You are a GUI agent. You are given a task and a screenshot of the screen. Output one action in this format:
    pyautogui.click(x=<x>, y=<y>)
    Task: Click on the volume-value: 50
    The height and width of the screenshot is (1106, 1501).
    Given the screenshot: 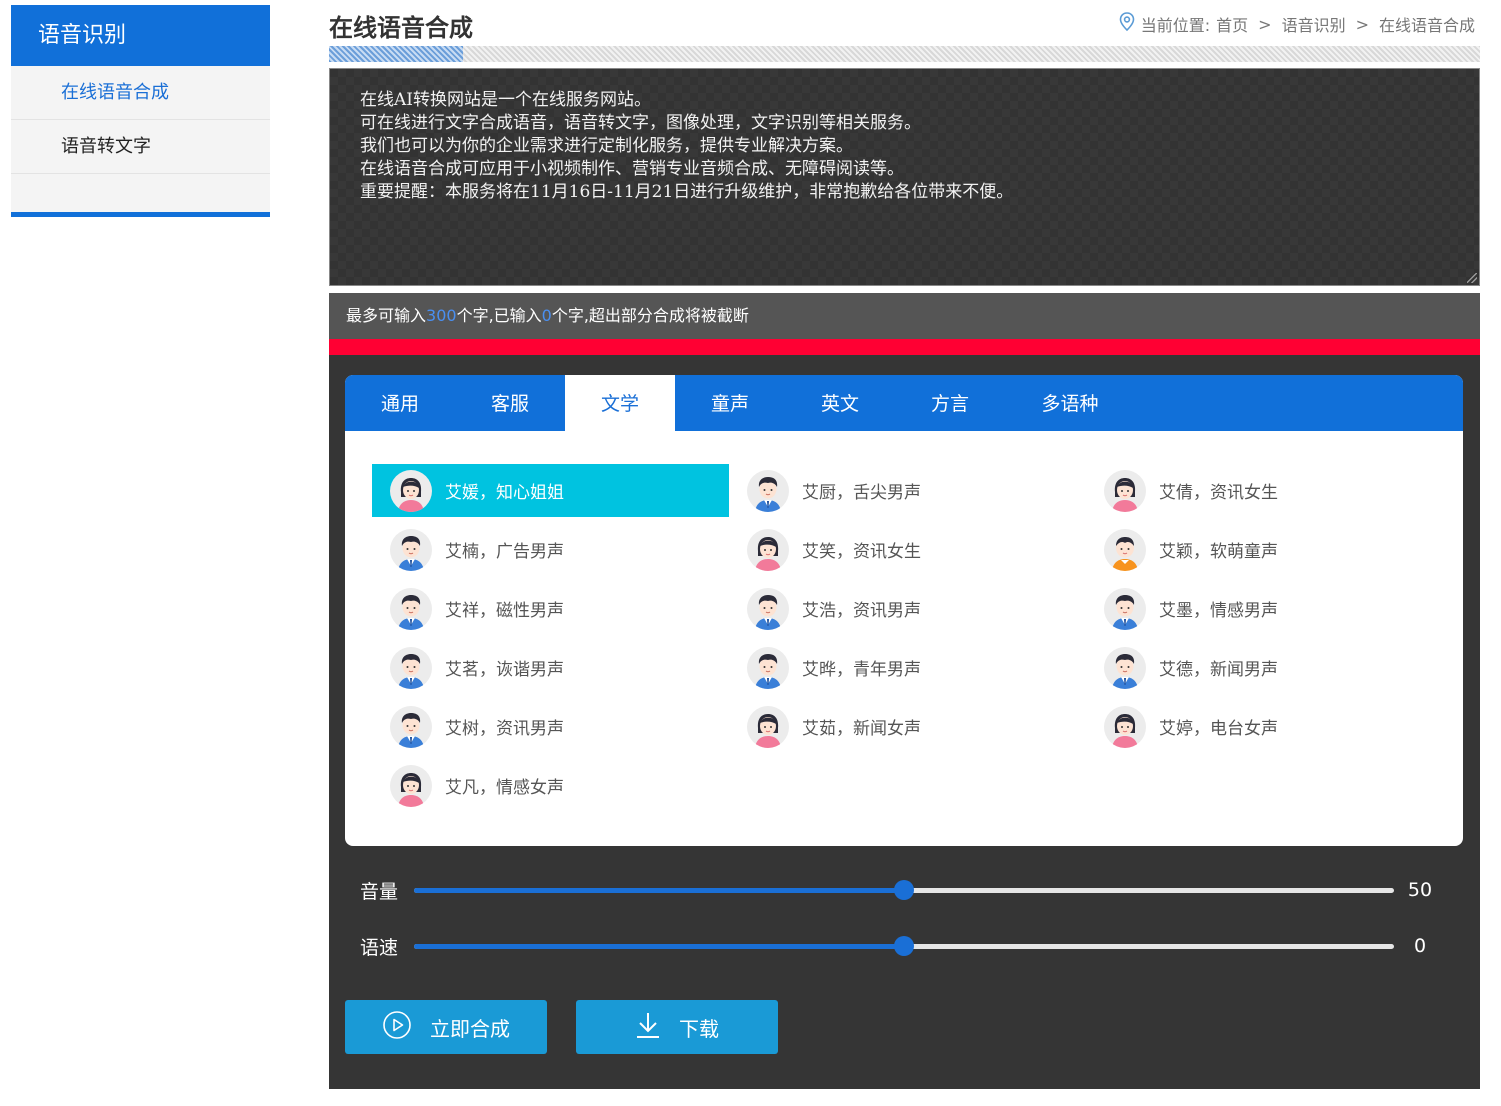 What is the action you would take?
    pyautogui.click(x=1420, y=890)
    